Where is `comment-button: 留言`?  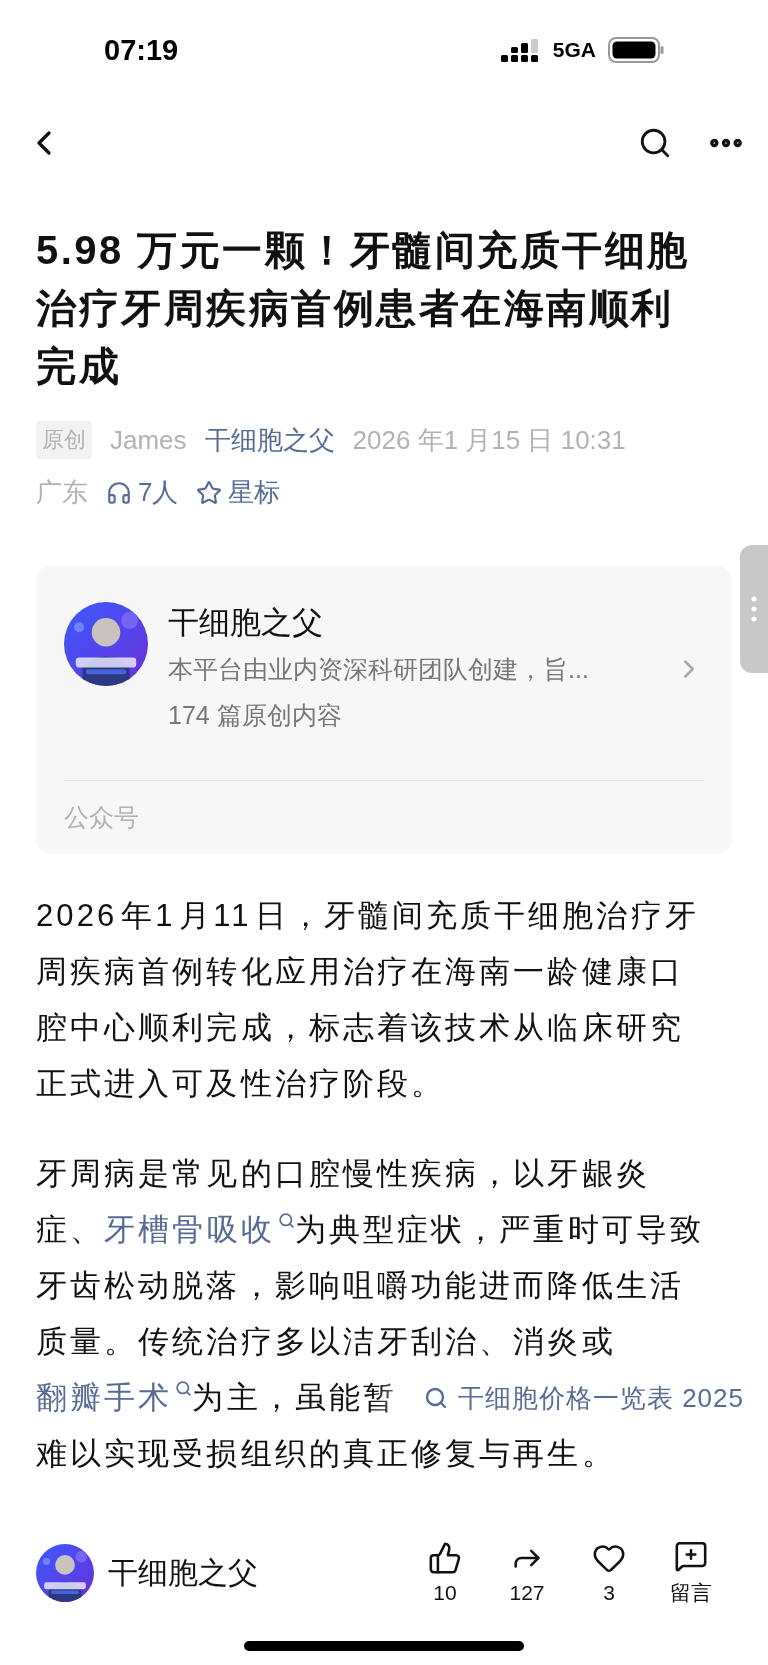 comment-button: 留言 is located at coordinates (691, 1573).